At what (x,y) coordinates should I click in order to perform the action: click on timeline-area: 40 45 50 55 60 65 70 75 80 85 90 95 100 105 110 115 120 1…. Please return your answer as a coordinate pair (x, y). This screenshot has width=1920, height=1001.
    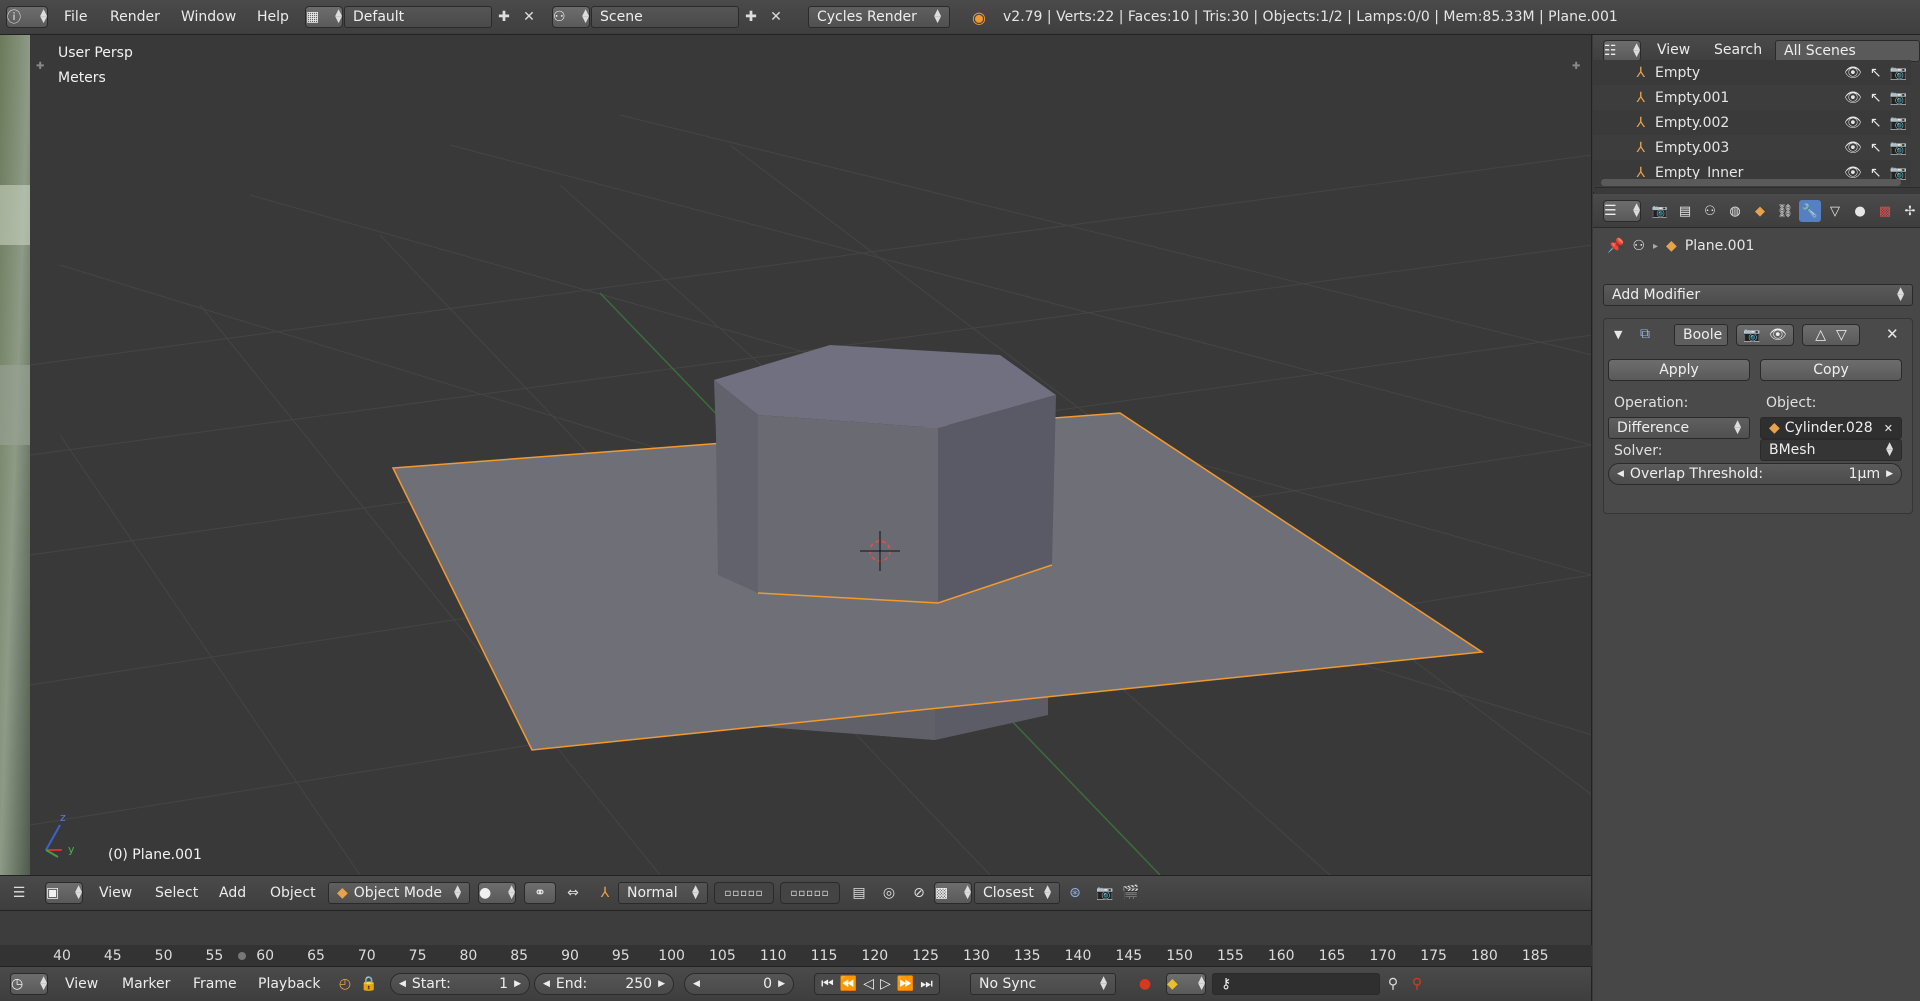
    Looking at the image, I should click on (796, 938).